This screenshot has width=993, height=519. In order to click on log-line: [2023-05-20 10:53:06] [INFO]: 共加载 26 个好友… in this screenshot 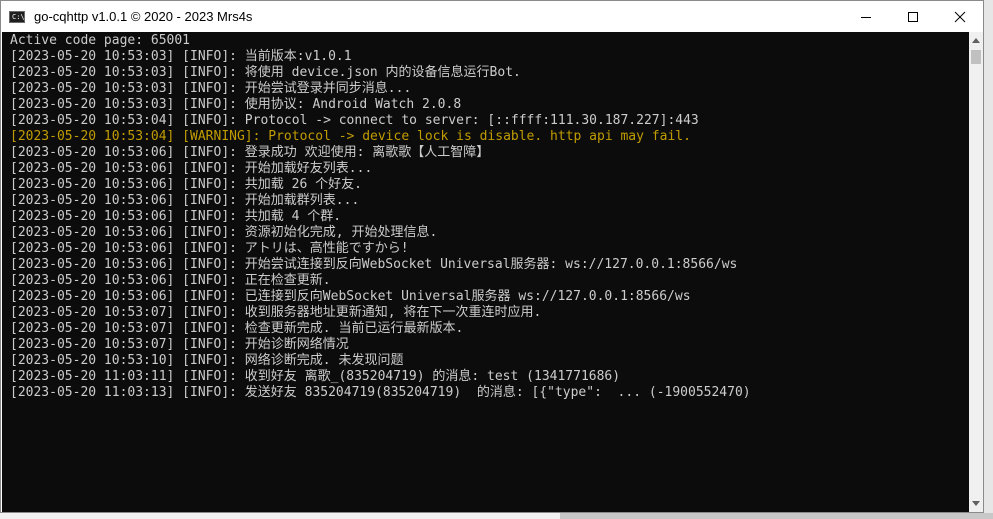, I will do `click(186, 184)`.